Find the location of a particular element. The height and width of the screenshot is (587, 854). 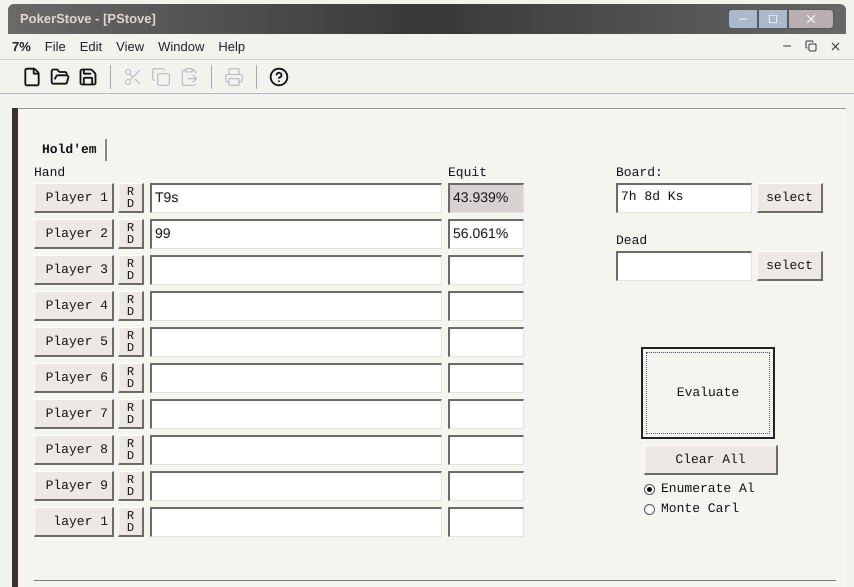

player-button: layer 1 is located at coordinates (74, 522).